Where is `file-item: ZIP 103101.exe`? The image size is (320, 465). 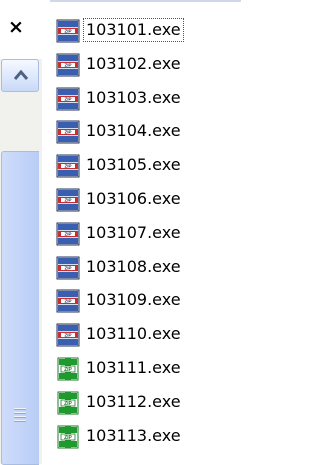
file-item: ZIP 103101.exe is located at coordinates (120, 35).